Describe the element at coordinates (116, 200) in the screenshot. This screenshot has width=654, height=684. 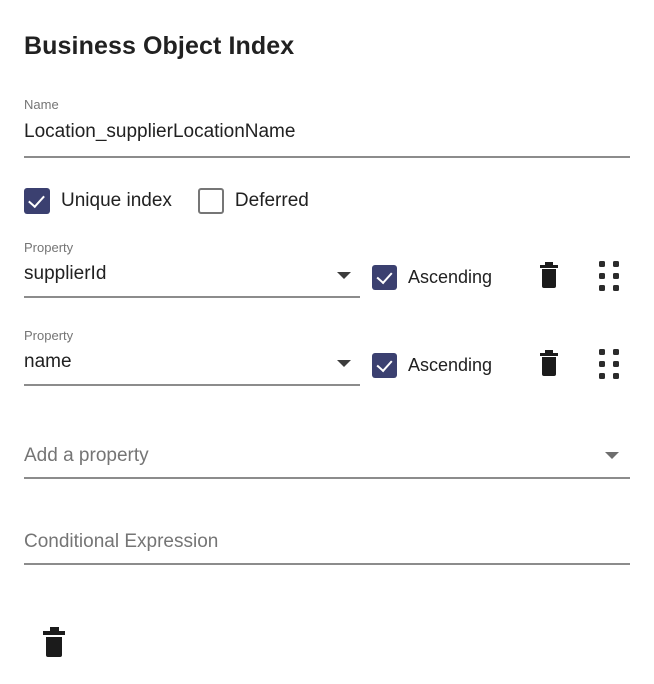
I see `unique-index-label: Unique index` at that location.